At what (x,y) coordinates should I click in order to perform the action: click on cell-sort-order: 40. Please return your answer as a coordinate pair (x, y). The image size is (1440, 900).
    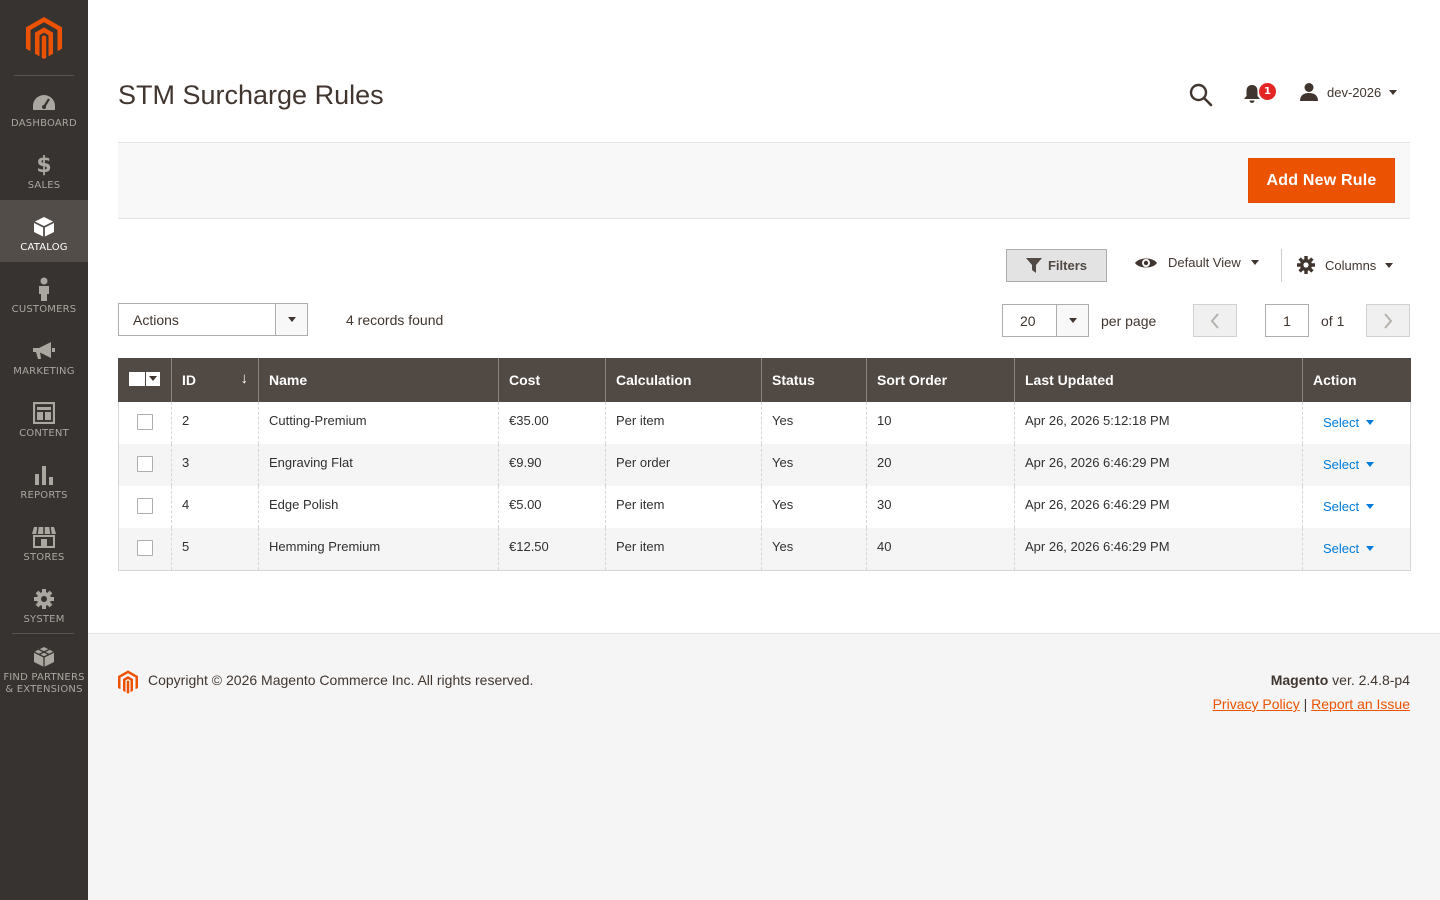
    Looking at the image, I should click on (940, 549).